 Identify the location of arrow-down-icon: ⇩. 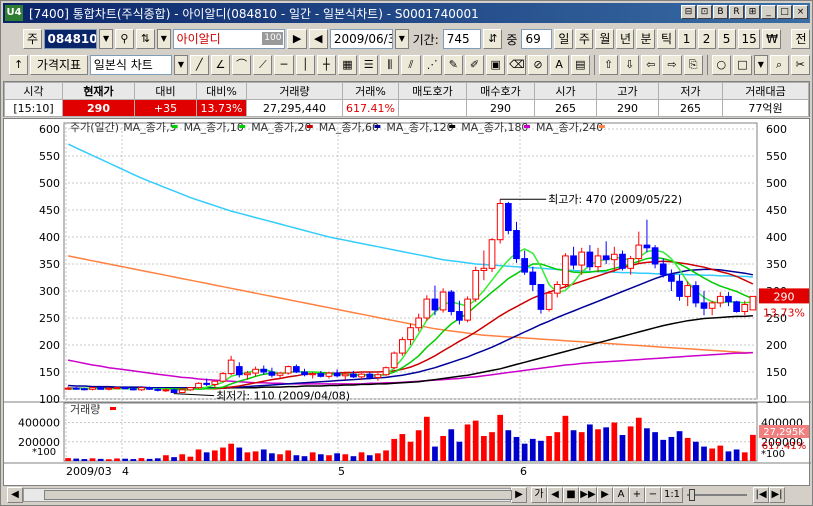
(630, 65).